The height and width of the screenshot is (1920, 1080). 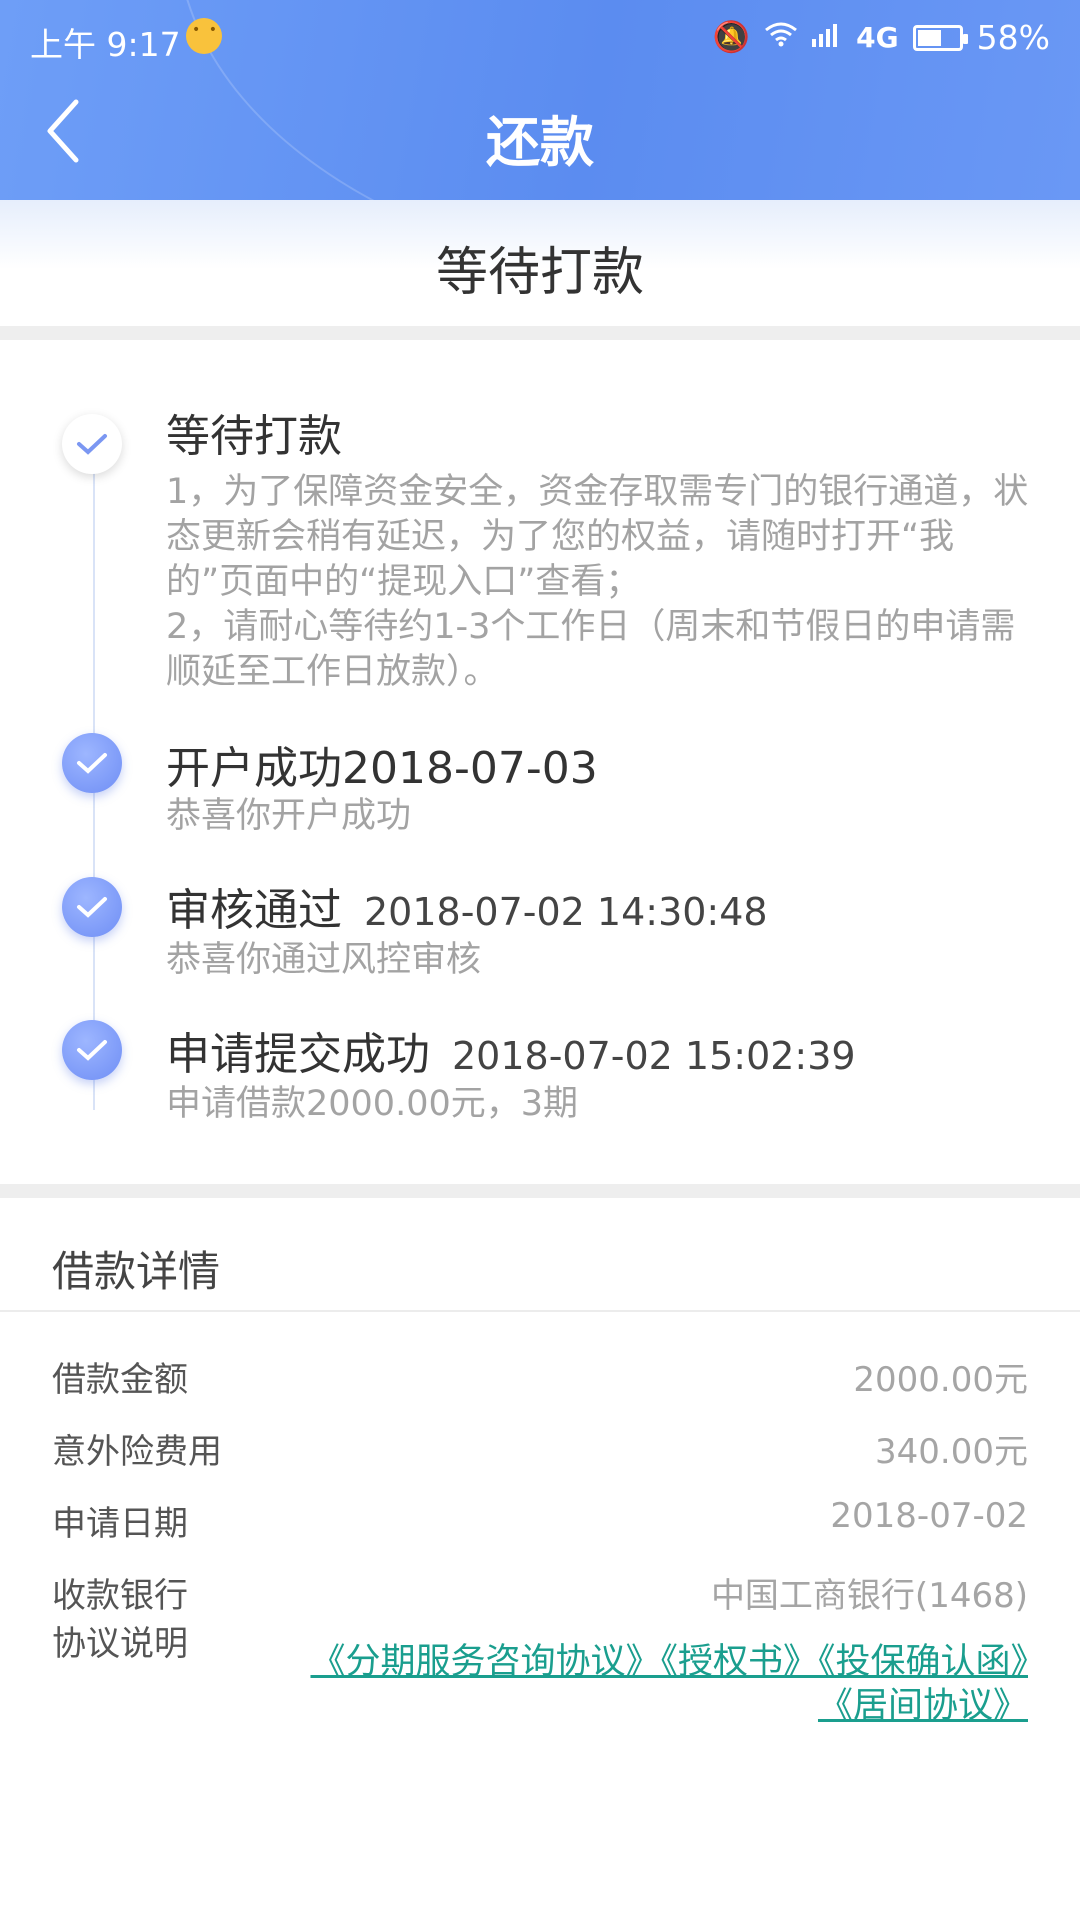 What do you see at coordinates (372, 1104) in the screenshot?
I see `step-description: 申请借款2000.00元，3期` at bounding box center [372, 1104].